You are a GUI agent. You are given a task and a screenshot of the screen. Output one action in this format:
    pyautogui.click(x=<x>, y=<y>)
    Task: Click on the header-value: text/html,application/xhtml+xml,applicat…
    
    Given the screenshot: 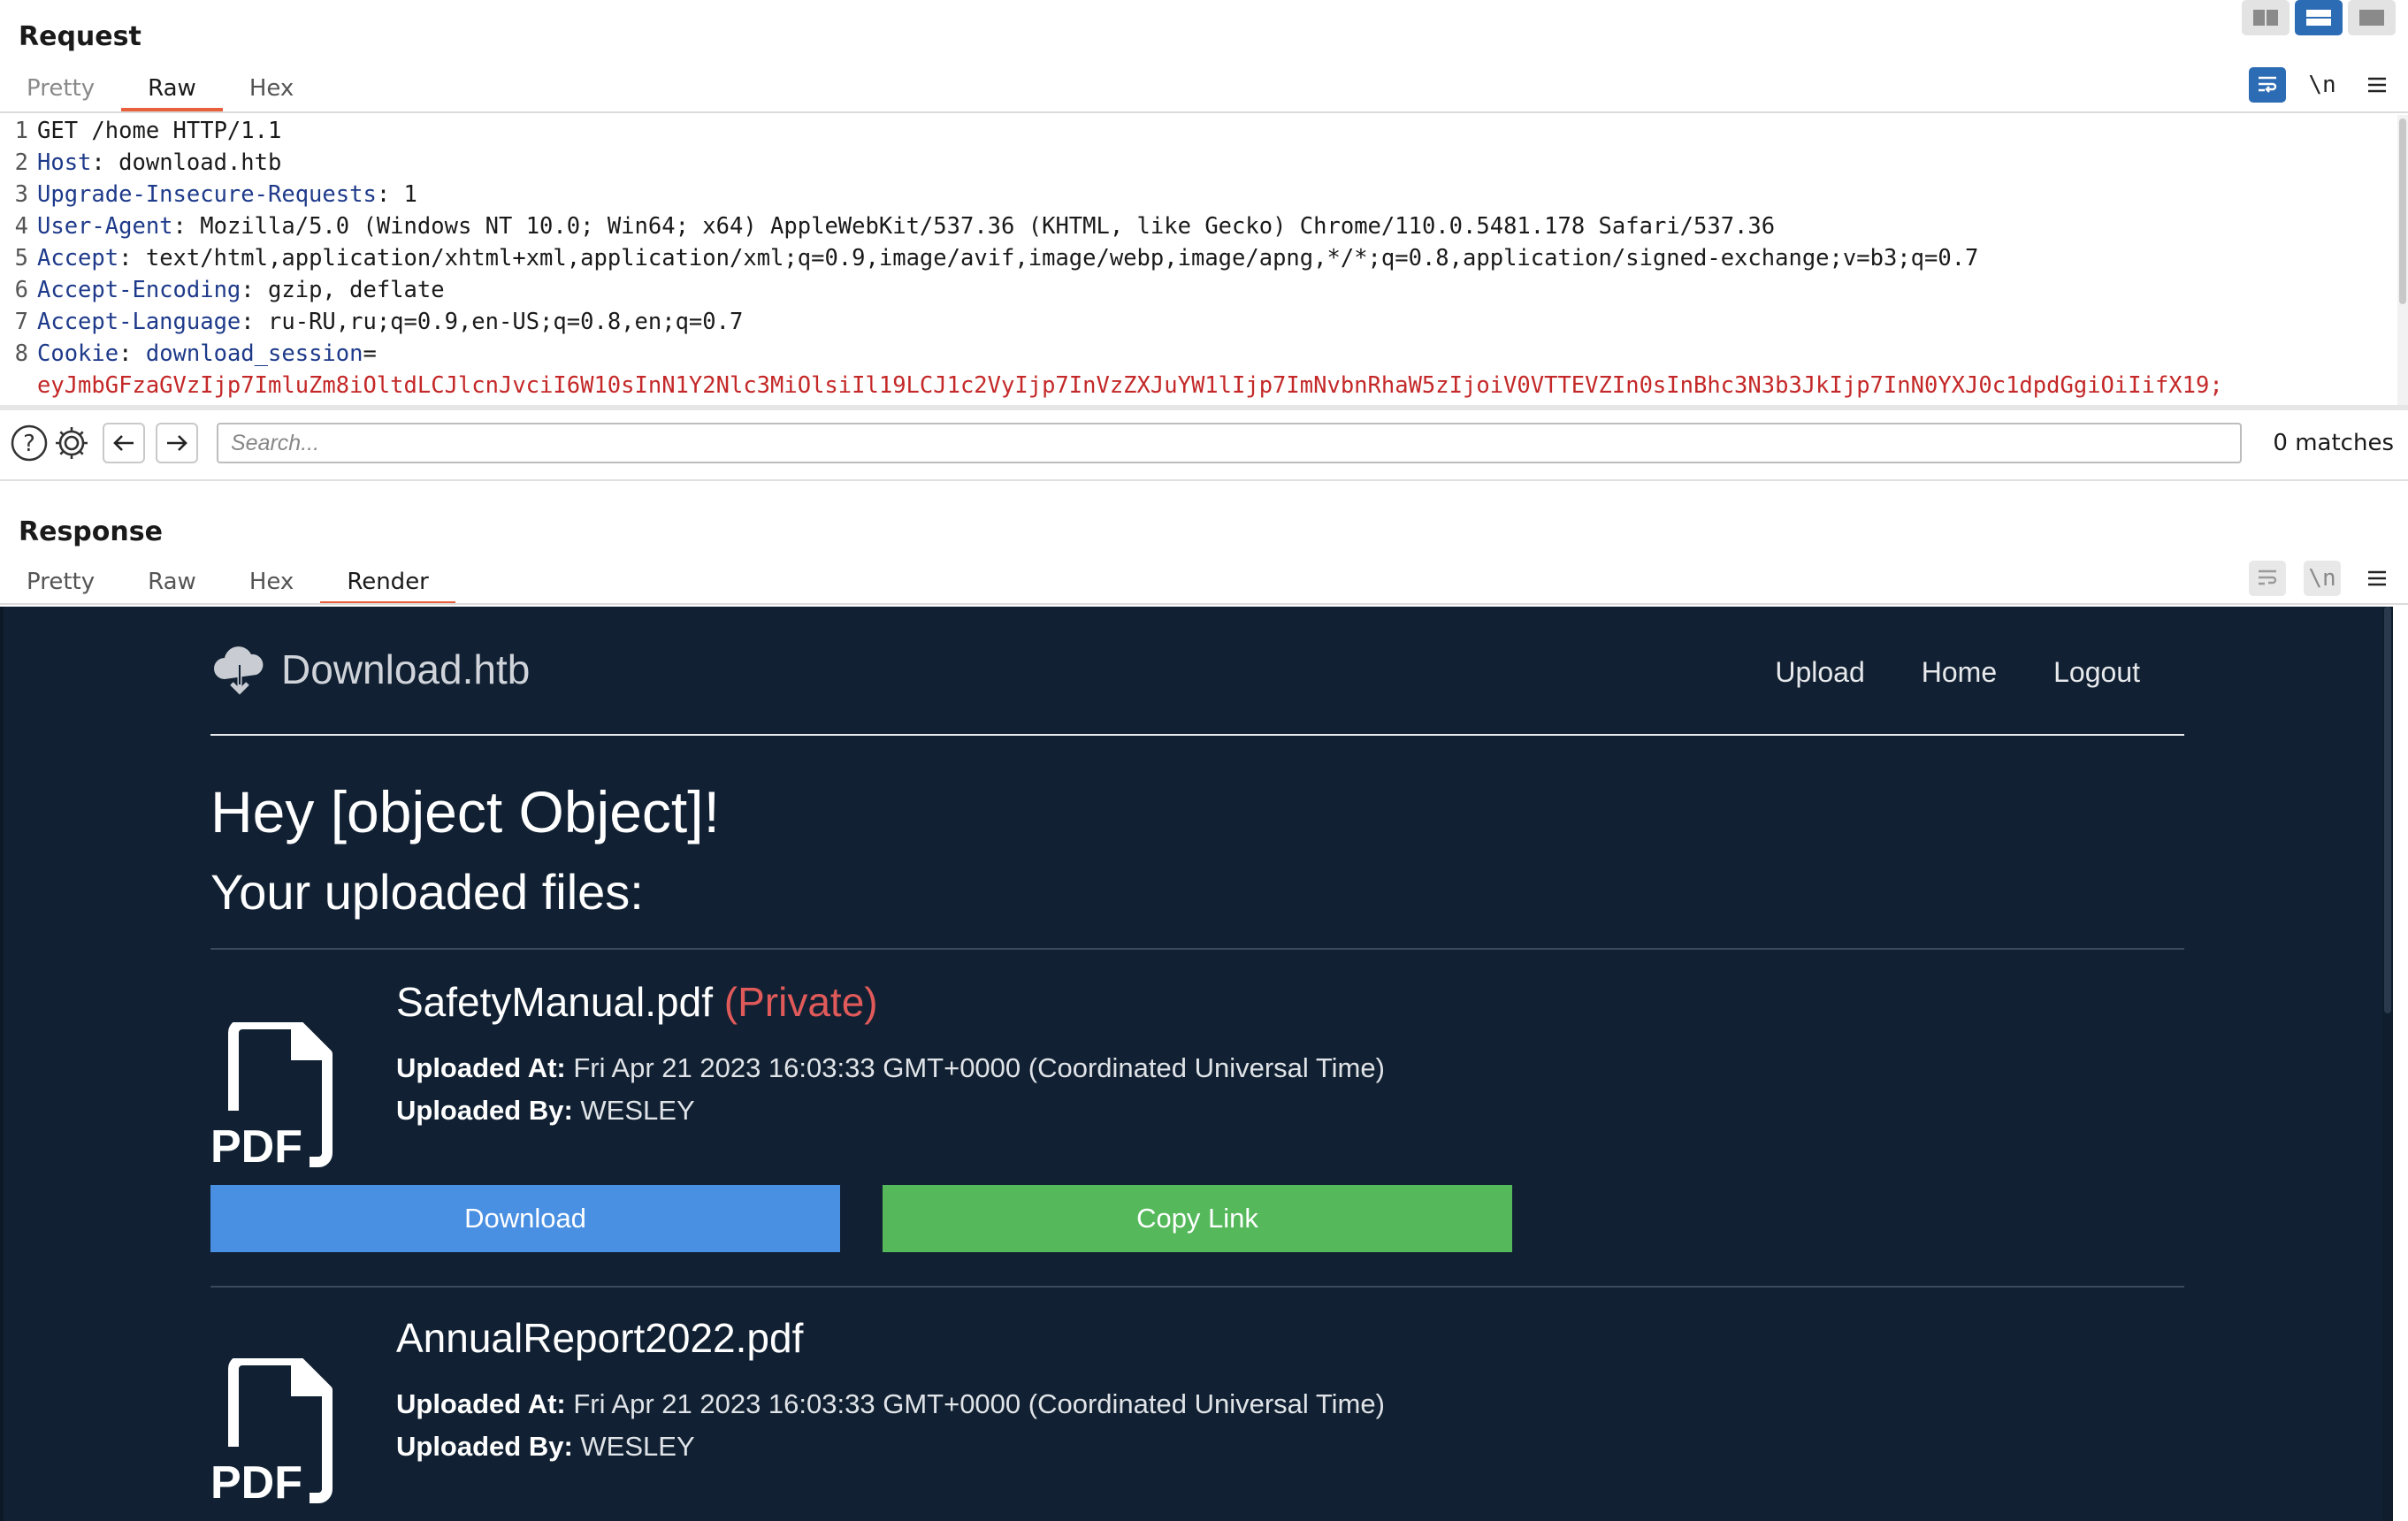 What is the action you would take?
    pyautogui.click(x=1062, y=258)
    